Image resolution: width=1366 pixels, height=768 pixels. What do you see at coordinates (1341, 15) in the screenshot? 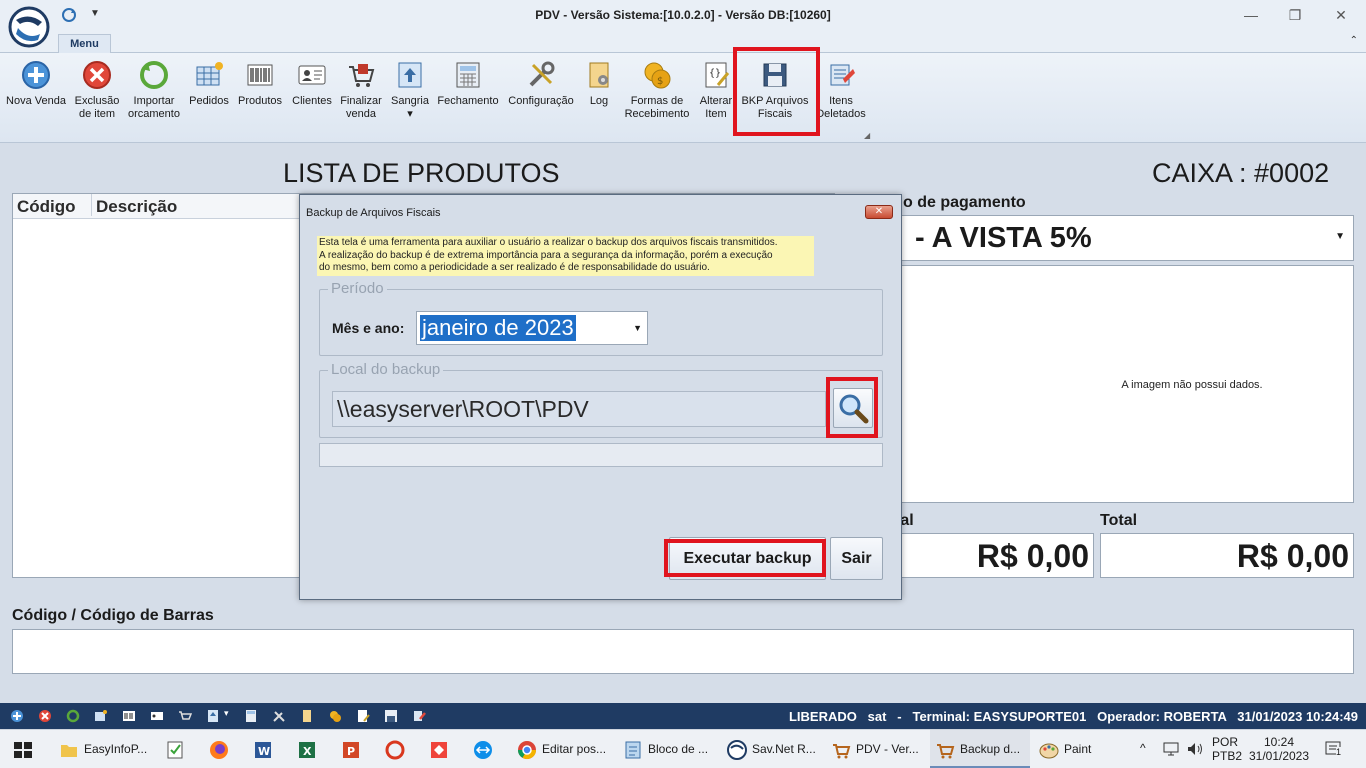
I see `close-button: ✕` at bounding box center [1341, 15].